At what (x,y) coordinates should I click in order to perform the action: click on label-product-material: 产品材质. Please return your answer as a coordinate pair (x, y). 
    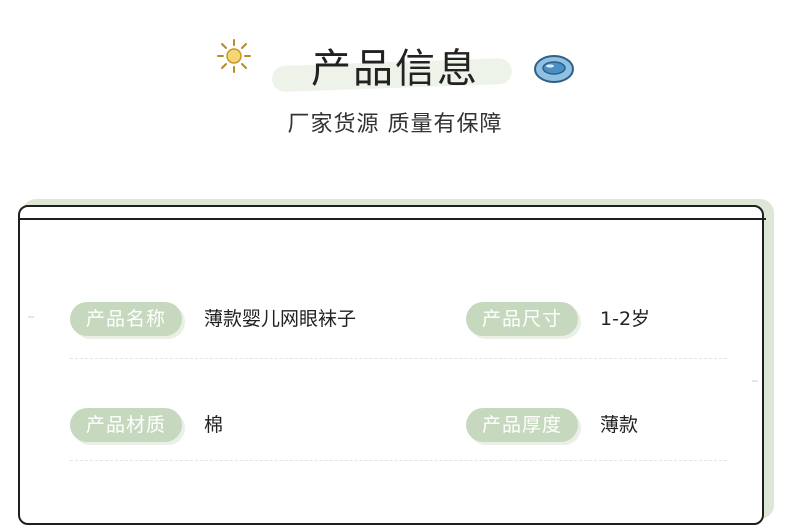
    Looking at the image, I should click on (126, 425).